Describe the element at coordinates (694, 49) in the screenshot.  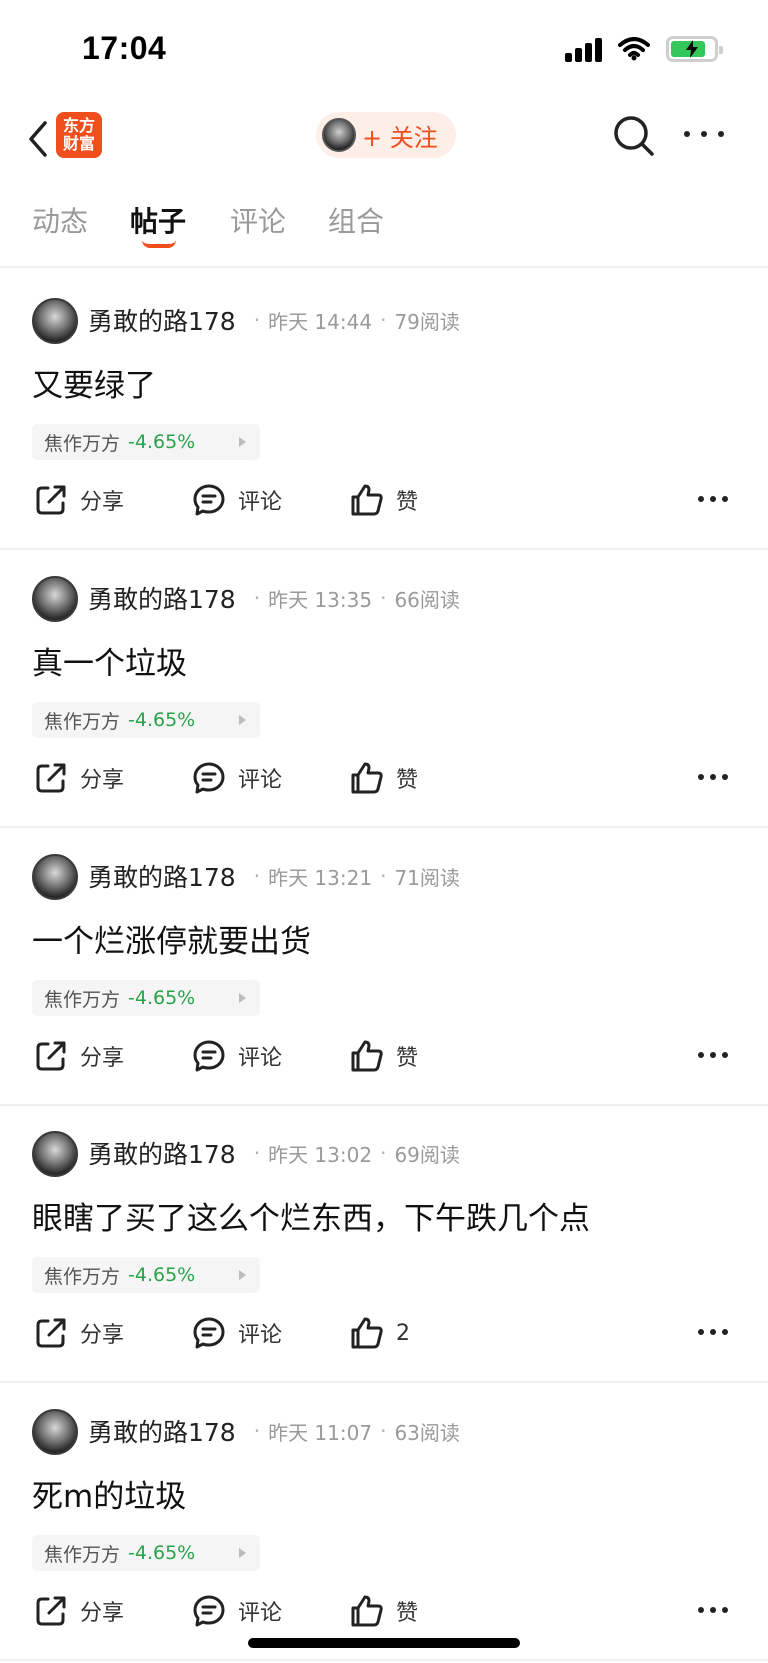
I see `battery-icon` at that location.